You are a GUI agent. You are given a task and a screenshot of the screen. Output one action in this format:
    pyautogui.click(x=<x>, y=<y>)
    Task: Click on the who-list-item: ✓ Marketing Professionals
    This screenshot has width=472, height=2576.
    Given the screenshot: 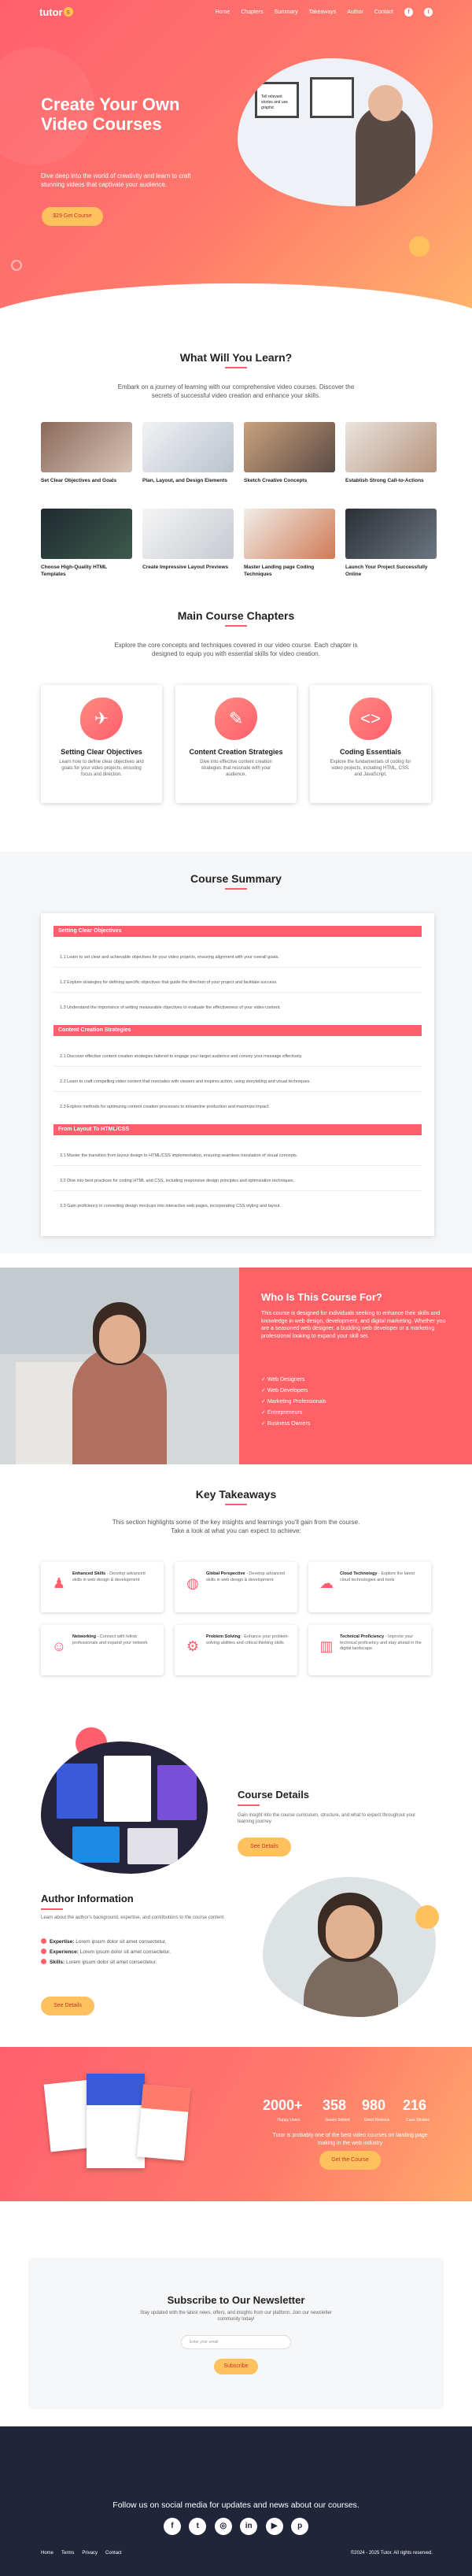 What is the action you would take?
    pyautogui.click(x=293, y=1402)
    